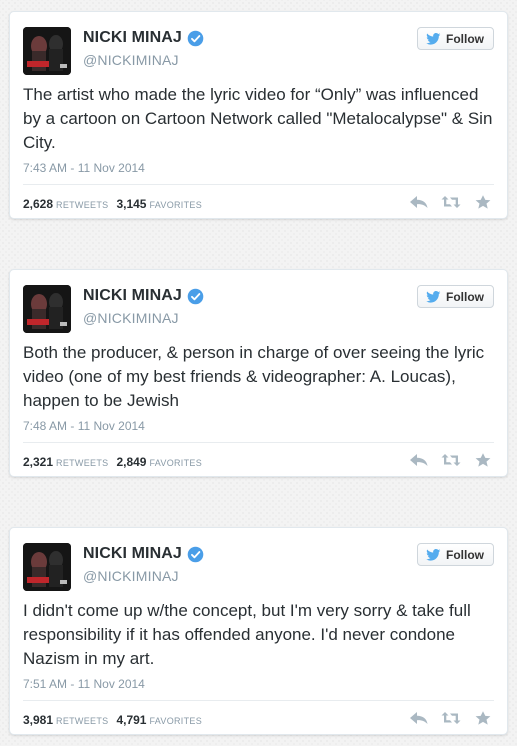 This screenshot has width=517, height=746. Describe the element at coordinates (131, 462) in the screenshot. I see `favorites-count: 2,849` at that location.